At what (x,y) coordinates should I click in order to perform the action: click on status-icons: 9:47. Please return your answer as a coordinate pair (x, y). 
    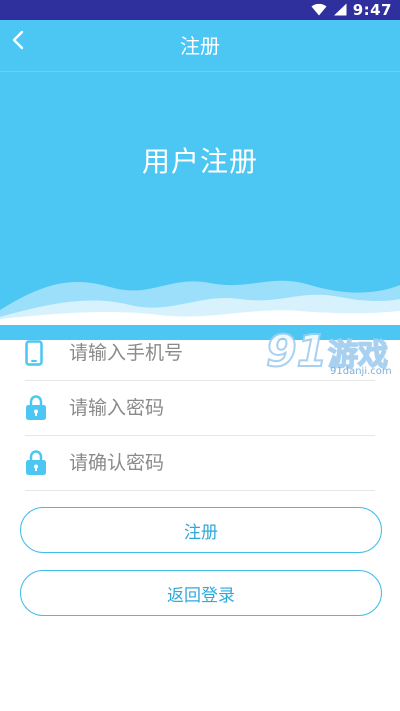
    Looking at the image, I should click on (351, 10).